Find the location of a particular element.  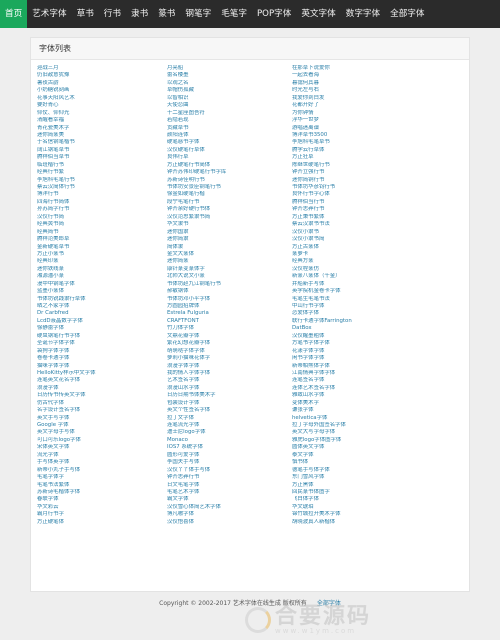

font-link: 阔江钢笔草书 is located at coordinates (106, 150).